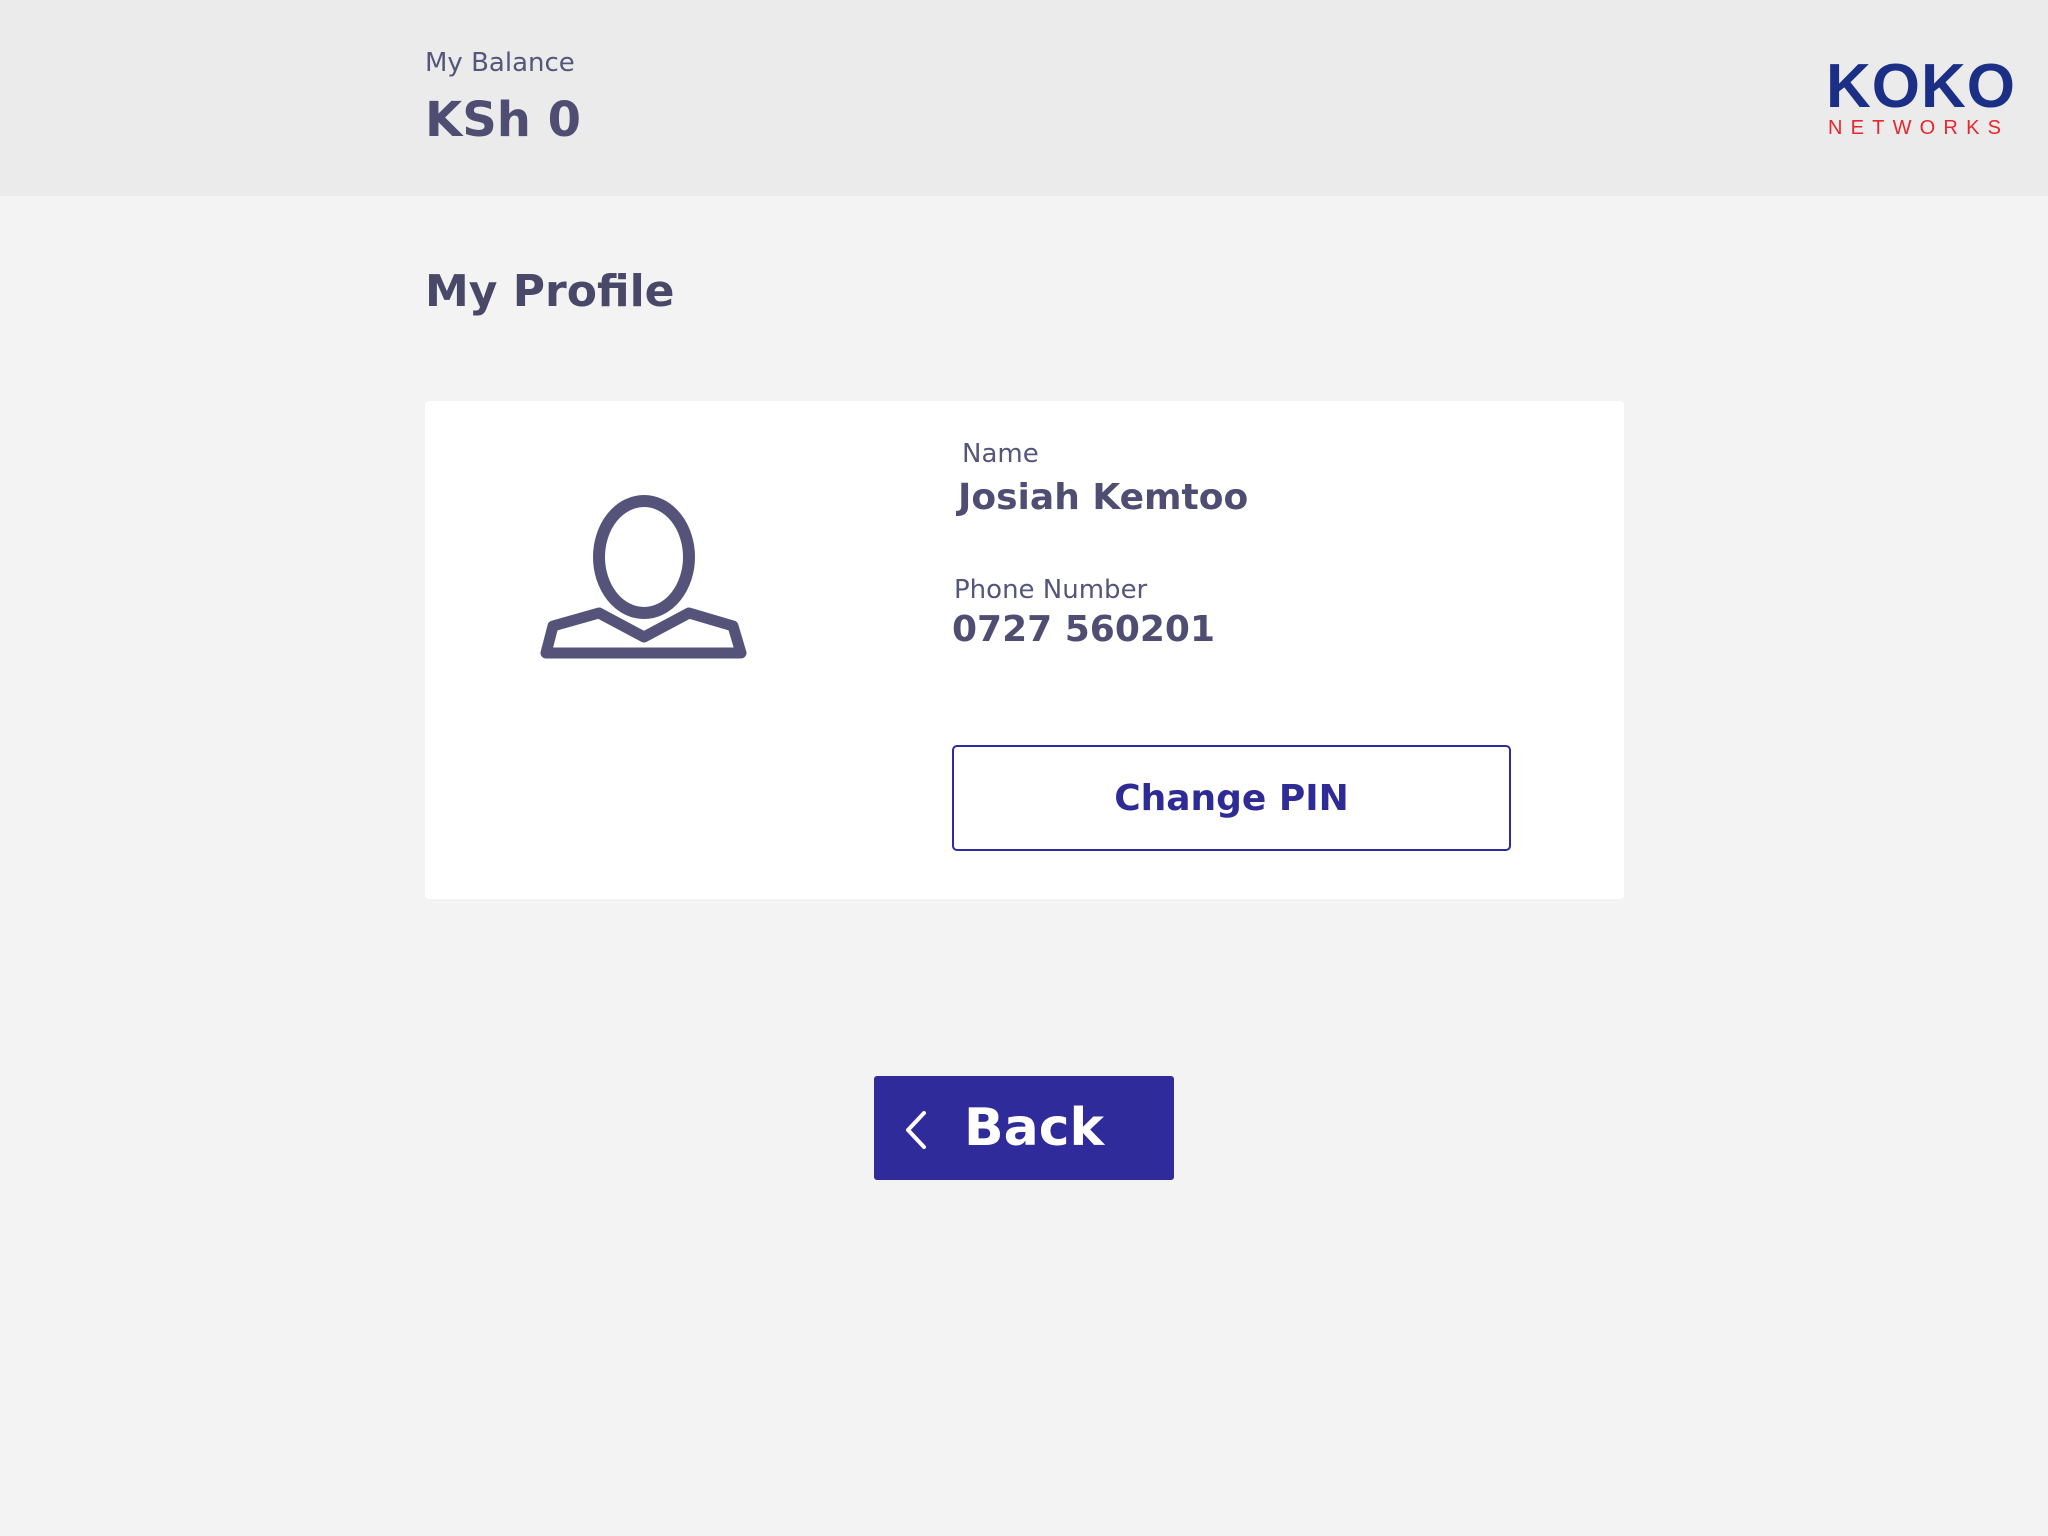  What do you see at coordinates (1000, 454) in the screenshot?
I see `name-label: Name` at bounding box center [1000, 454].